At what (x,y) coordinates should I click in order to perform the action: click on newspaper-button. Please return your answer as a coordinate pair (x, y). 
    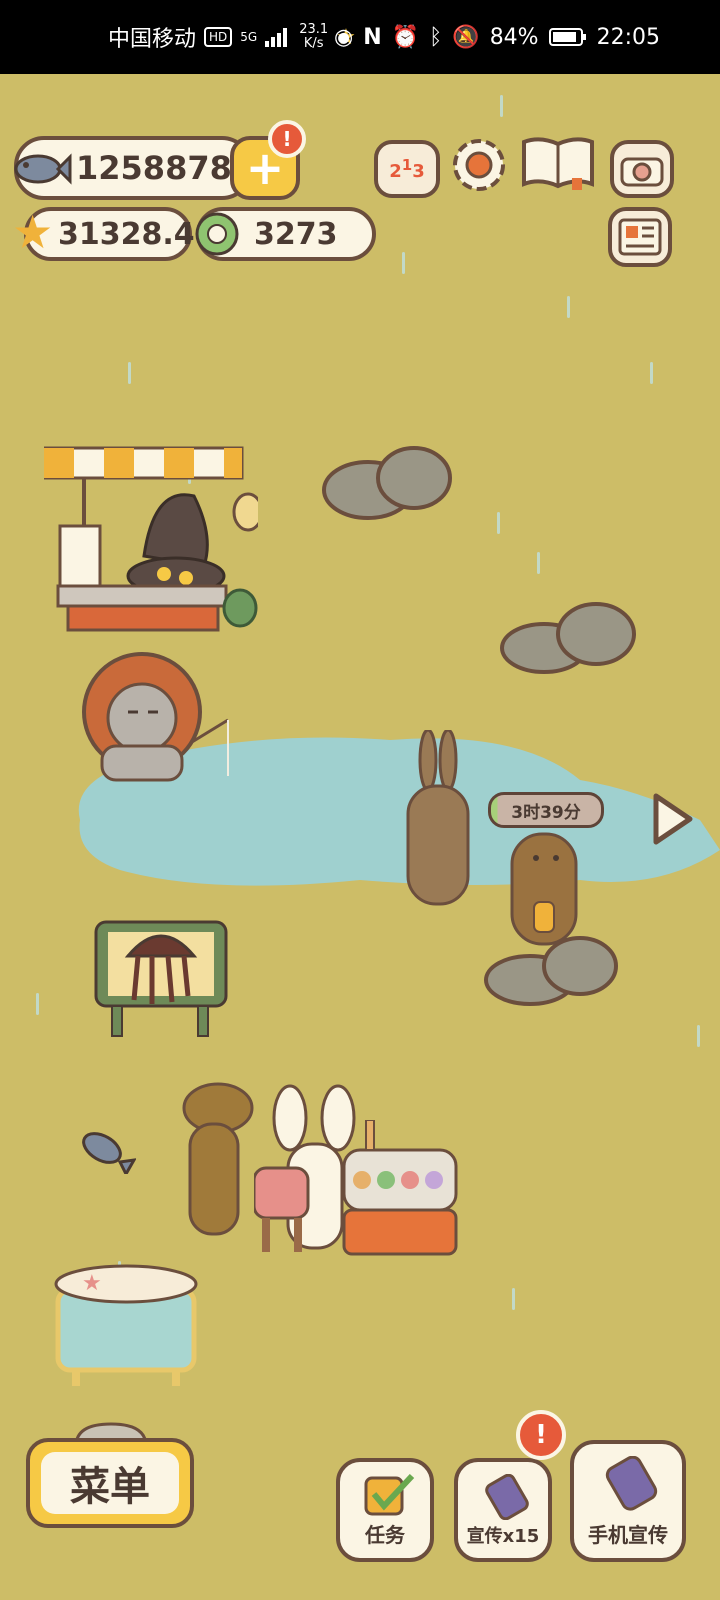
    Looking at the image, I should click on (640, 237).